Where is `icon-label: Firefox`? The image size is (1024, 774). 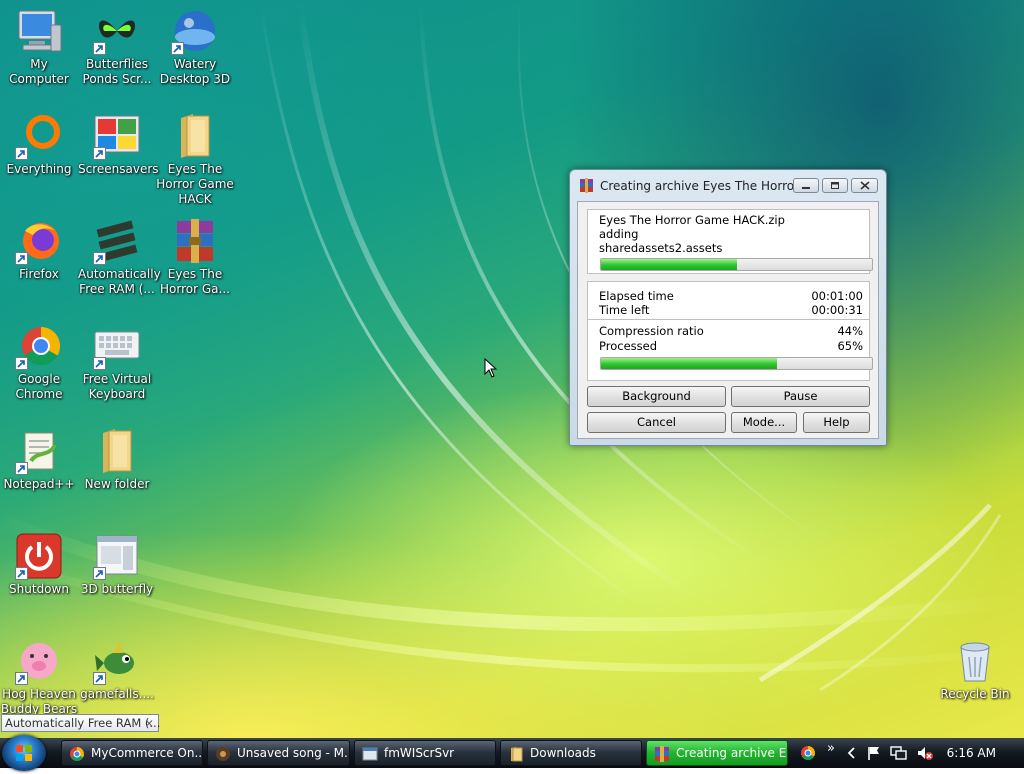 icon-label: Firefox is located at coordinates (39, 274).